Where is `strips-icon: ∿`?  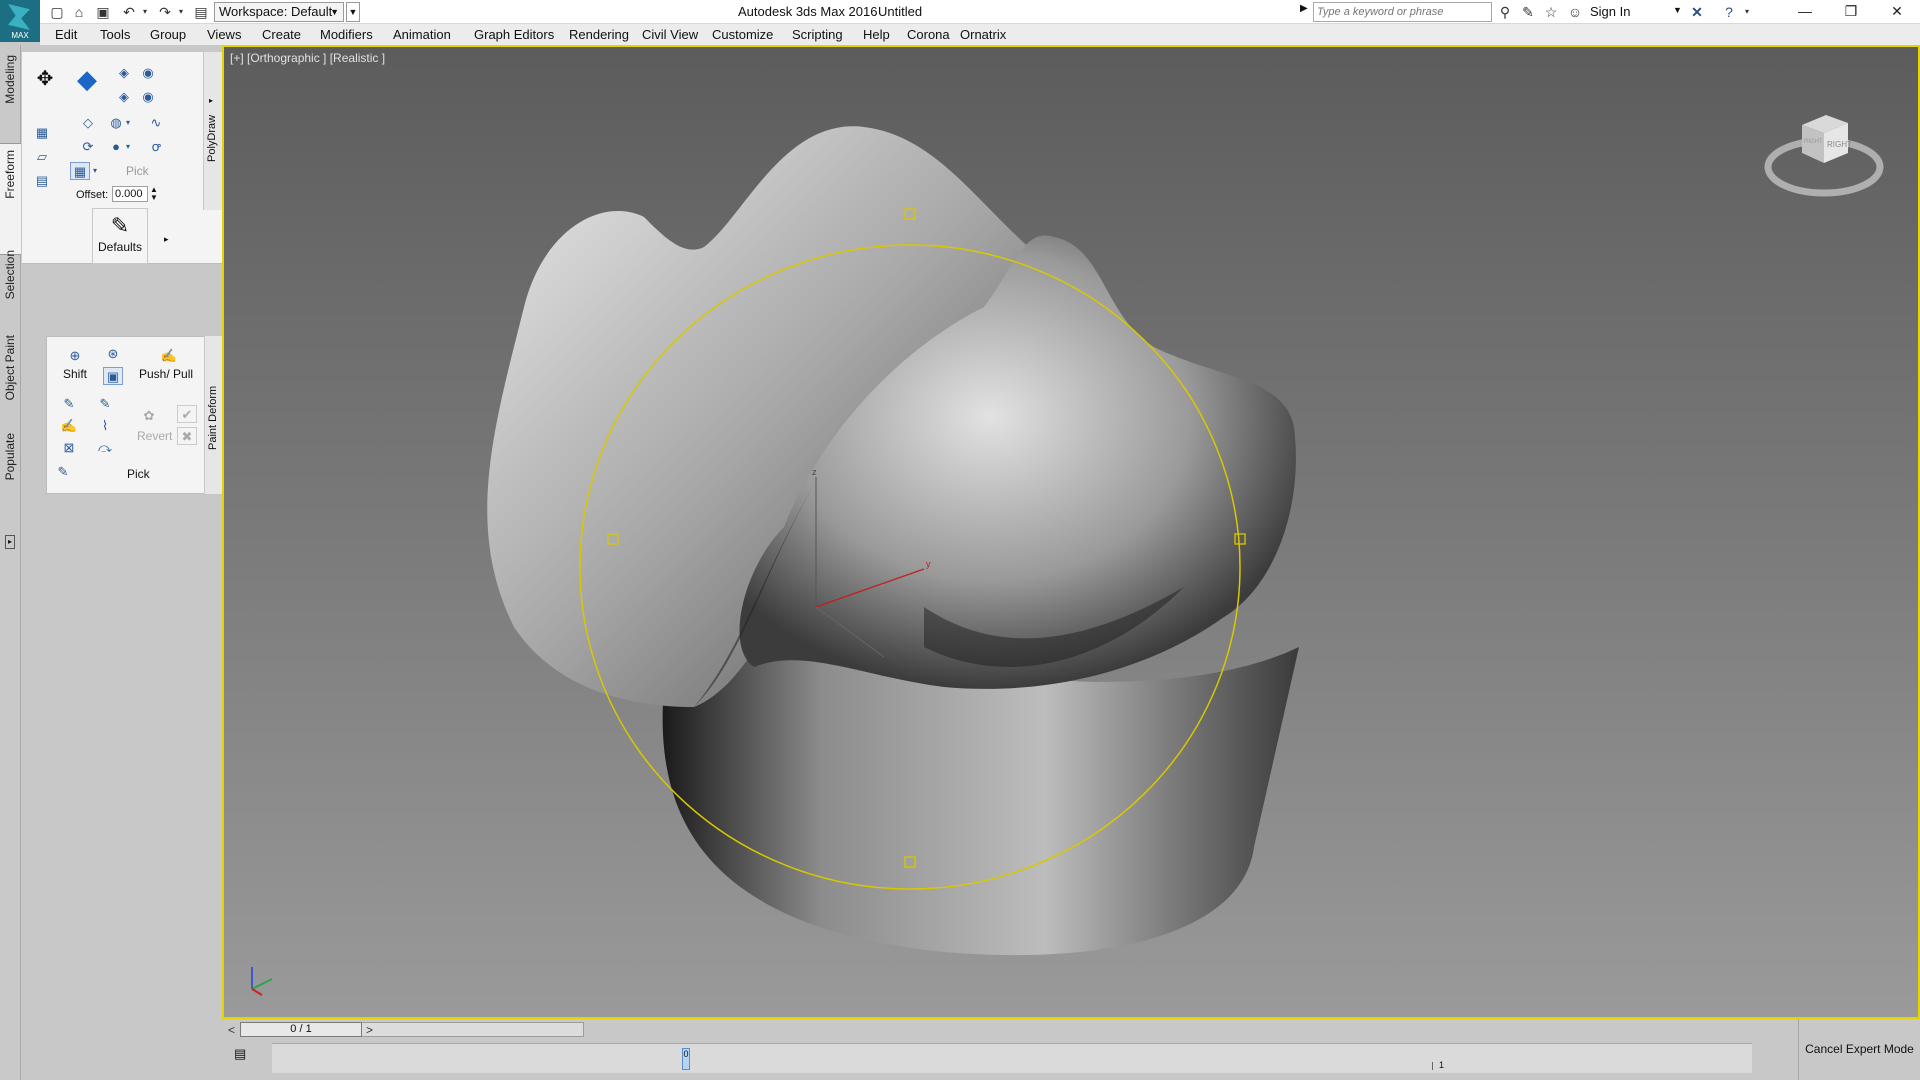 strips-icon: ∿ is located at coordinates (156, 123).